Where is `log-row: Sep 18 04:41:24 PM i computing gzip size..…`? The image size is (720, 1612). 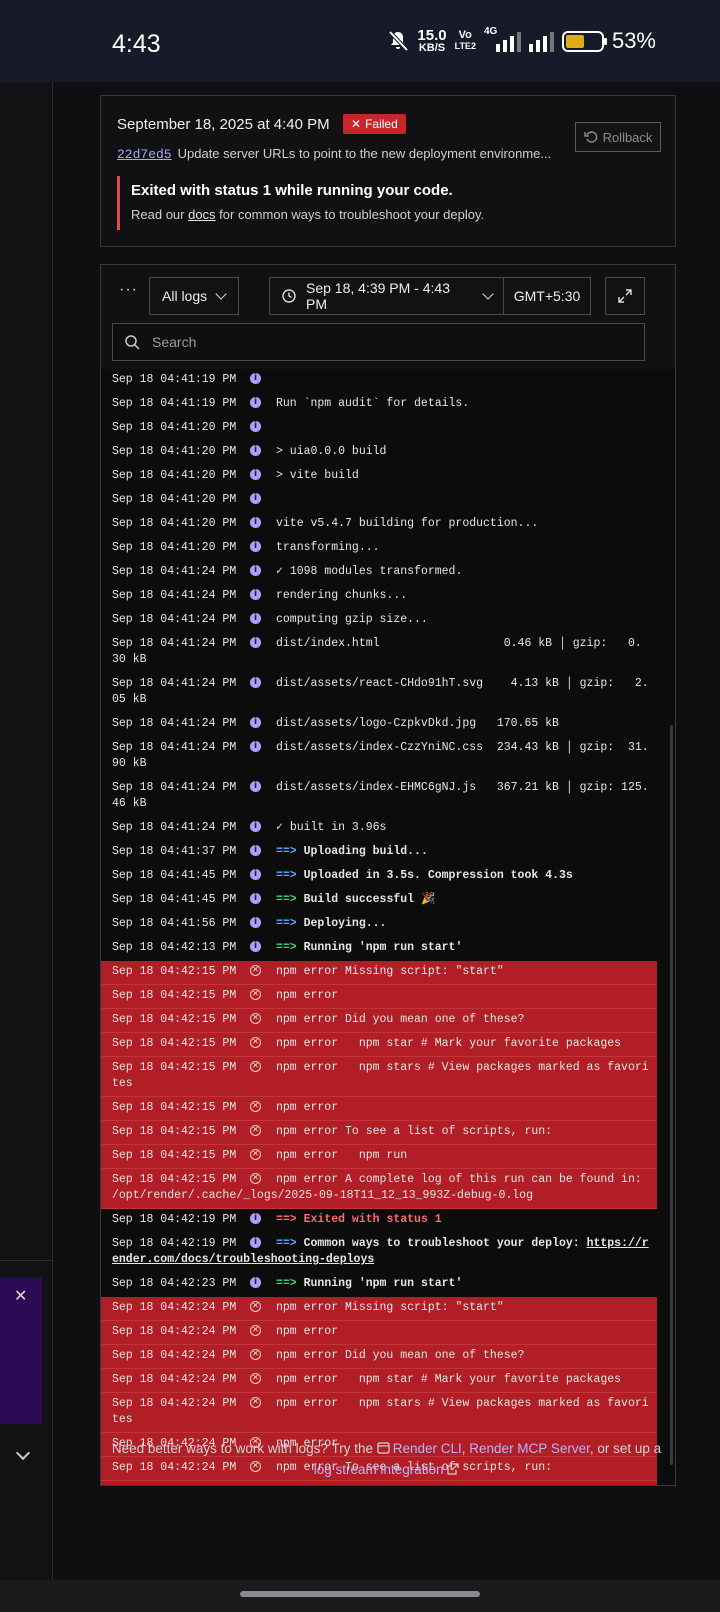 log-row: Sep 18 04:41:24 PM i computing gzip size..… is located at coordinates (379, 621).